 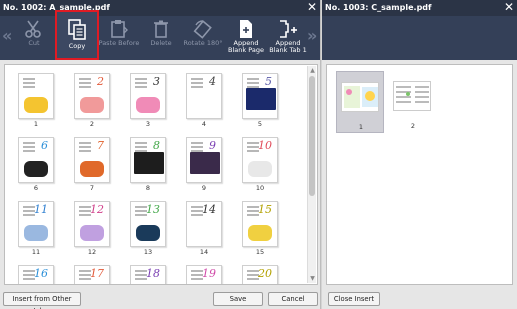 What do you see at coordinates (204, 224) in the screenshot?
I see `page-preview: 14` at bounding box center [204, 224].